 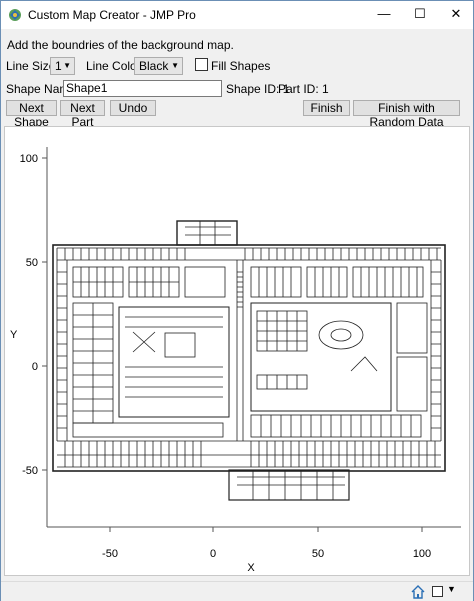 I want to click on home-icon, so click(x=418, y=592).